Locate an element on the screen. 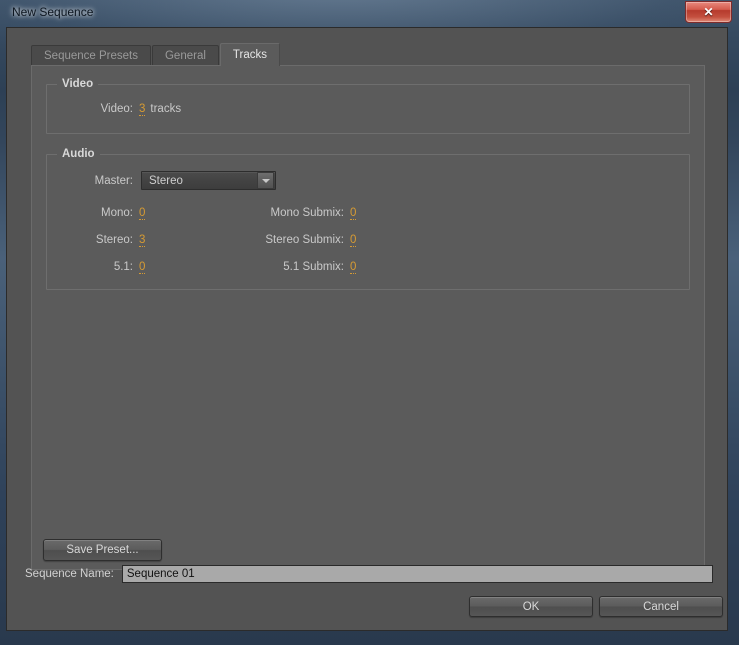 The height and width of the screenshot is (645, 739). sequence-name-label: Sequence Name: is located at coordinates (69, 574).